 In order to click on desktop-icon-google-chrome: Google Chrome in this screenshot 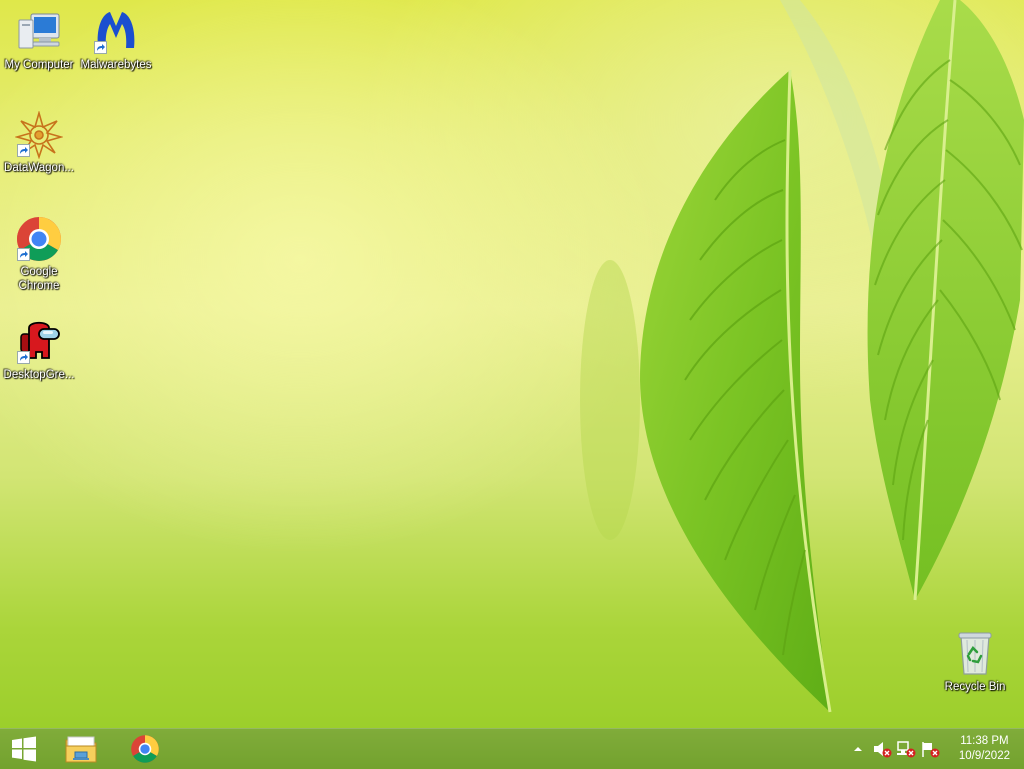, I will do `click(39, 254)`.